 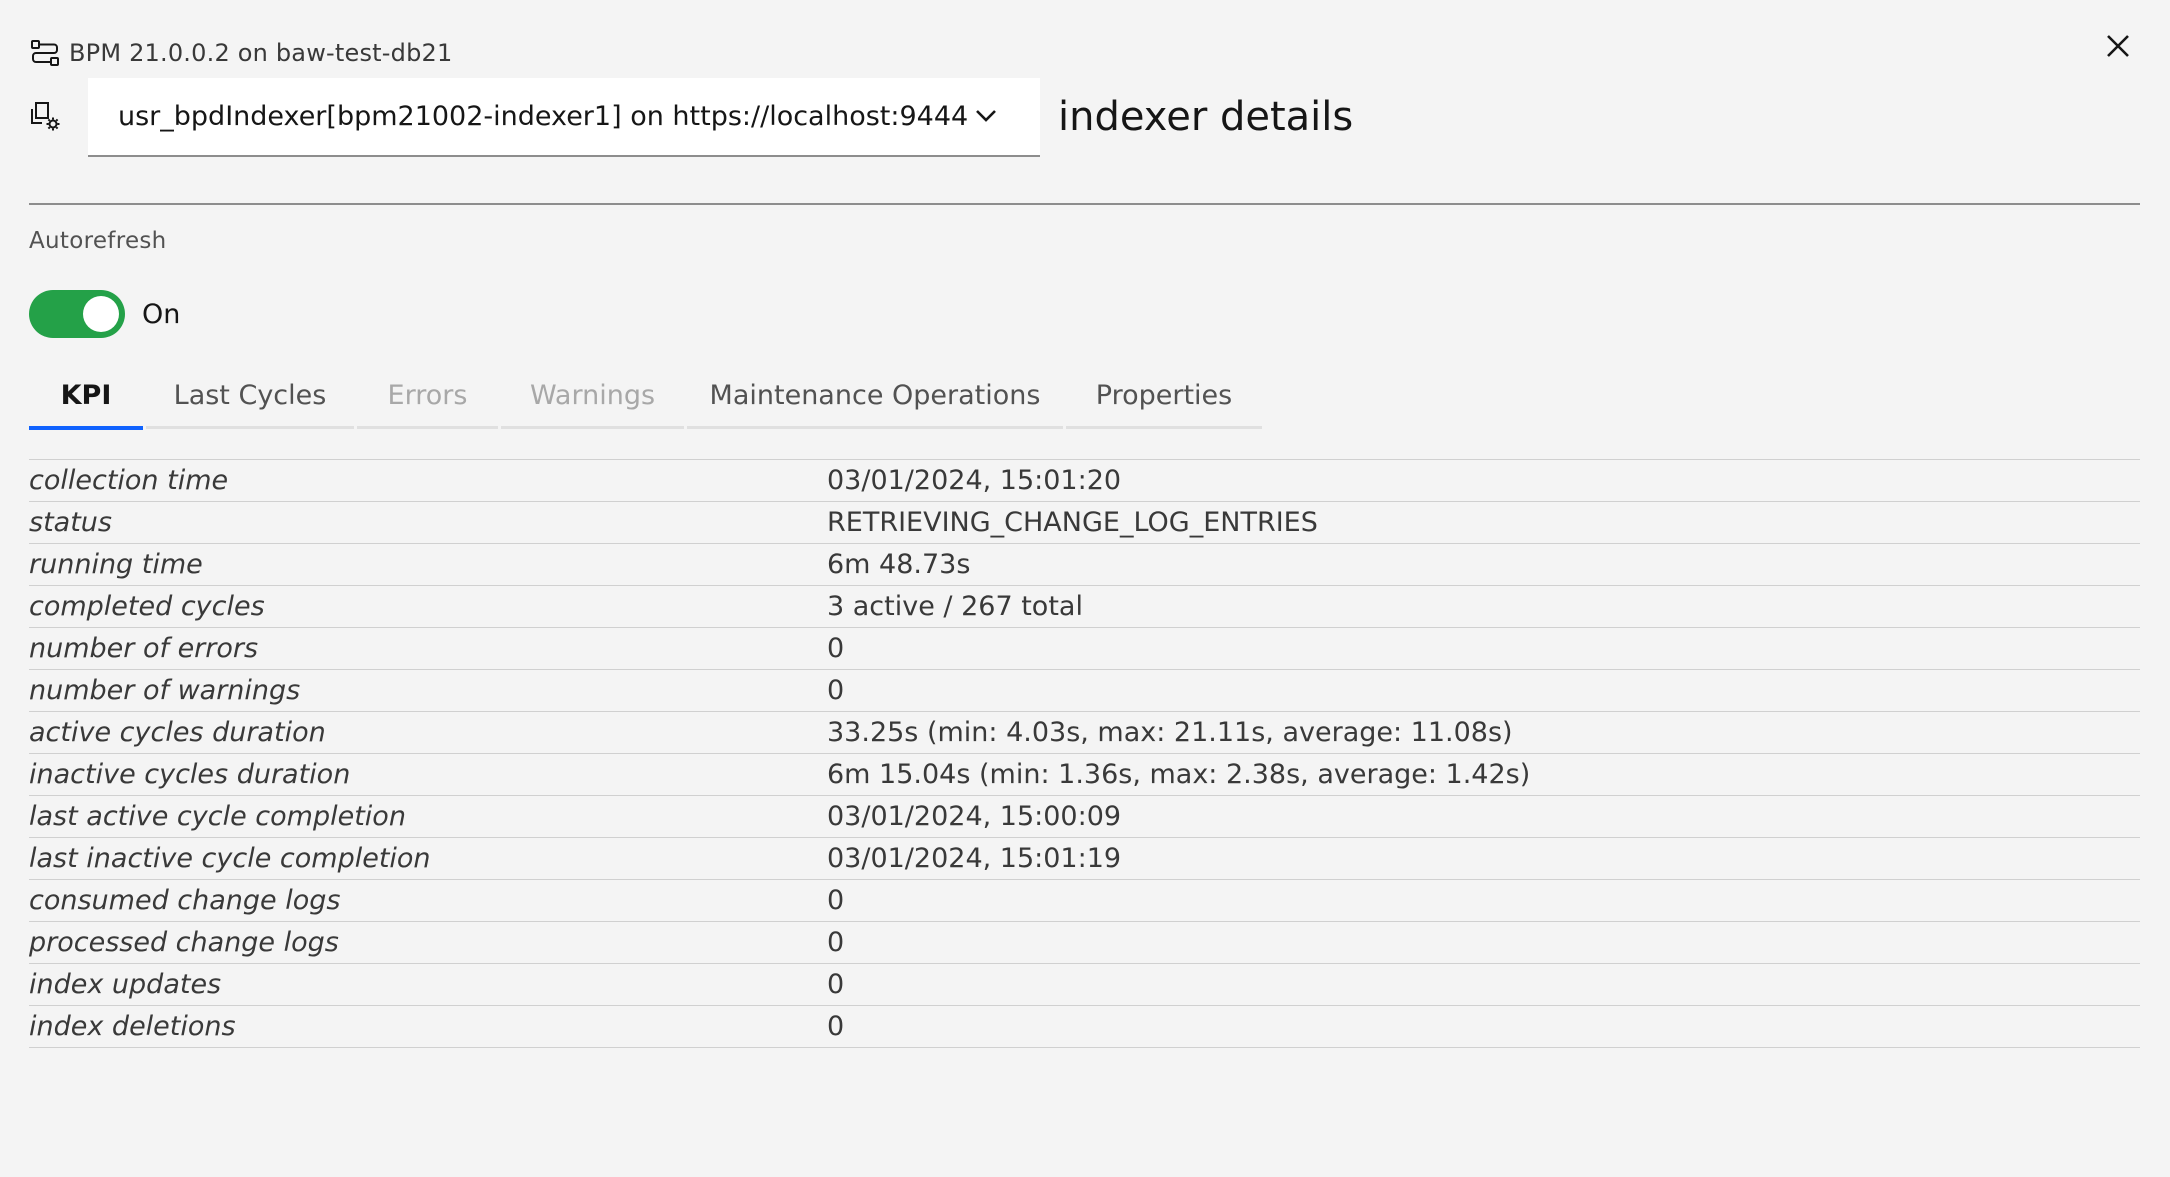 I want to click on kpi-row-processed-change-logs: processed change logs 0, so click(x=1084, y=943).